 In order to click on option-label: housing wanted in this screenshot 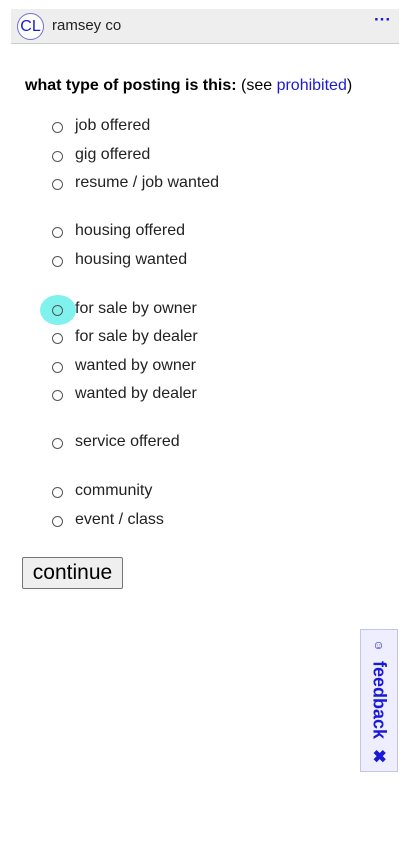, I will do `click(131, 260)`.